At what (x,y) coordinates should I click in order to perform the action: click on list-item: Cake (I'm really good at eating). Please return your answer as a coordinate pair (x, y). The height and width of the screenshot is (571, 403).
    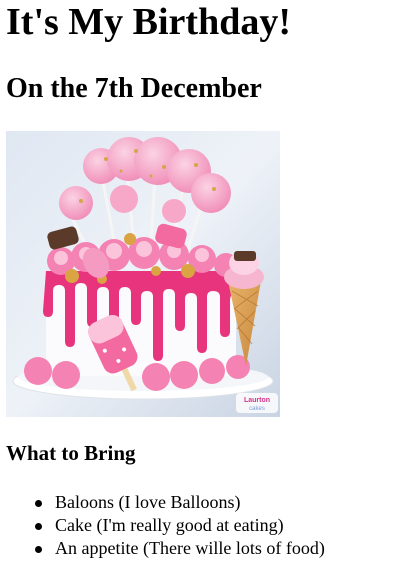
    Looking at the image, I should click on (180, 525).